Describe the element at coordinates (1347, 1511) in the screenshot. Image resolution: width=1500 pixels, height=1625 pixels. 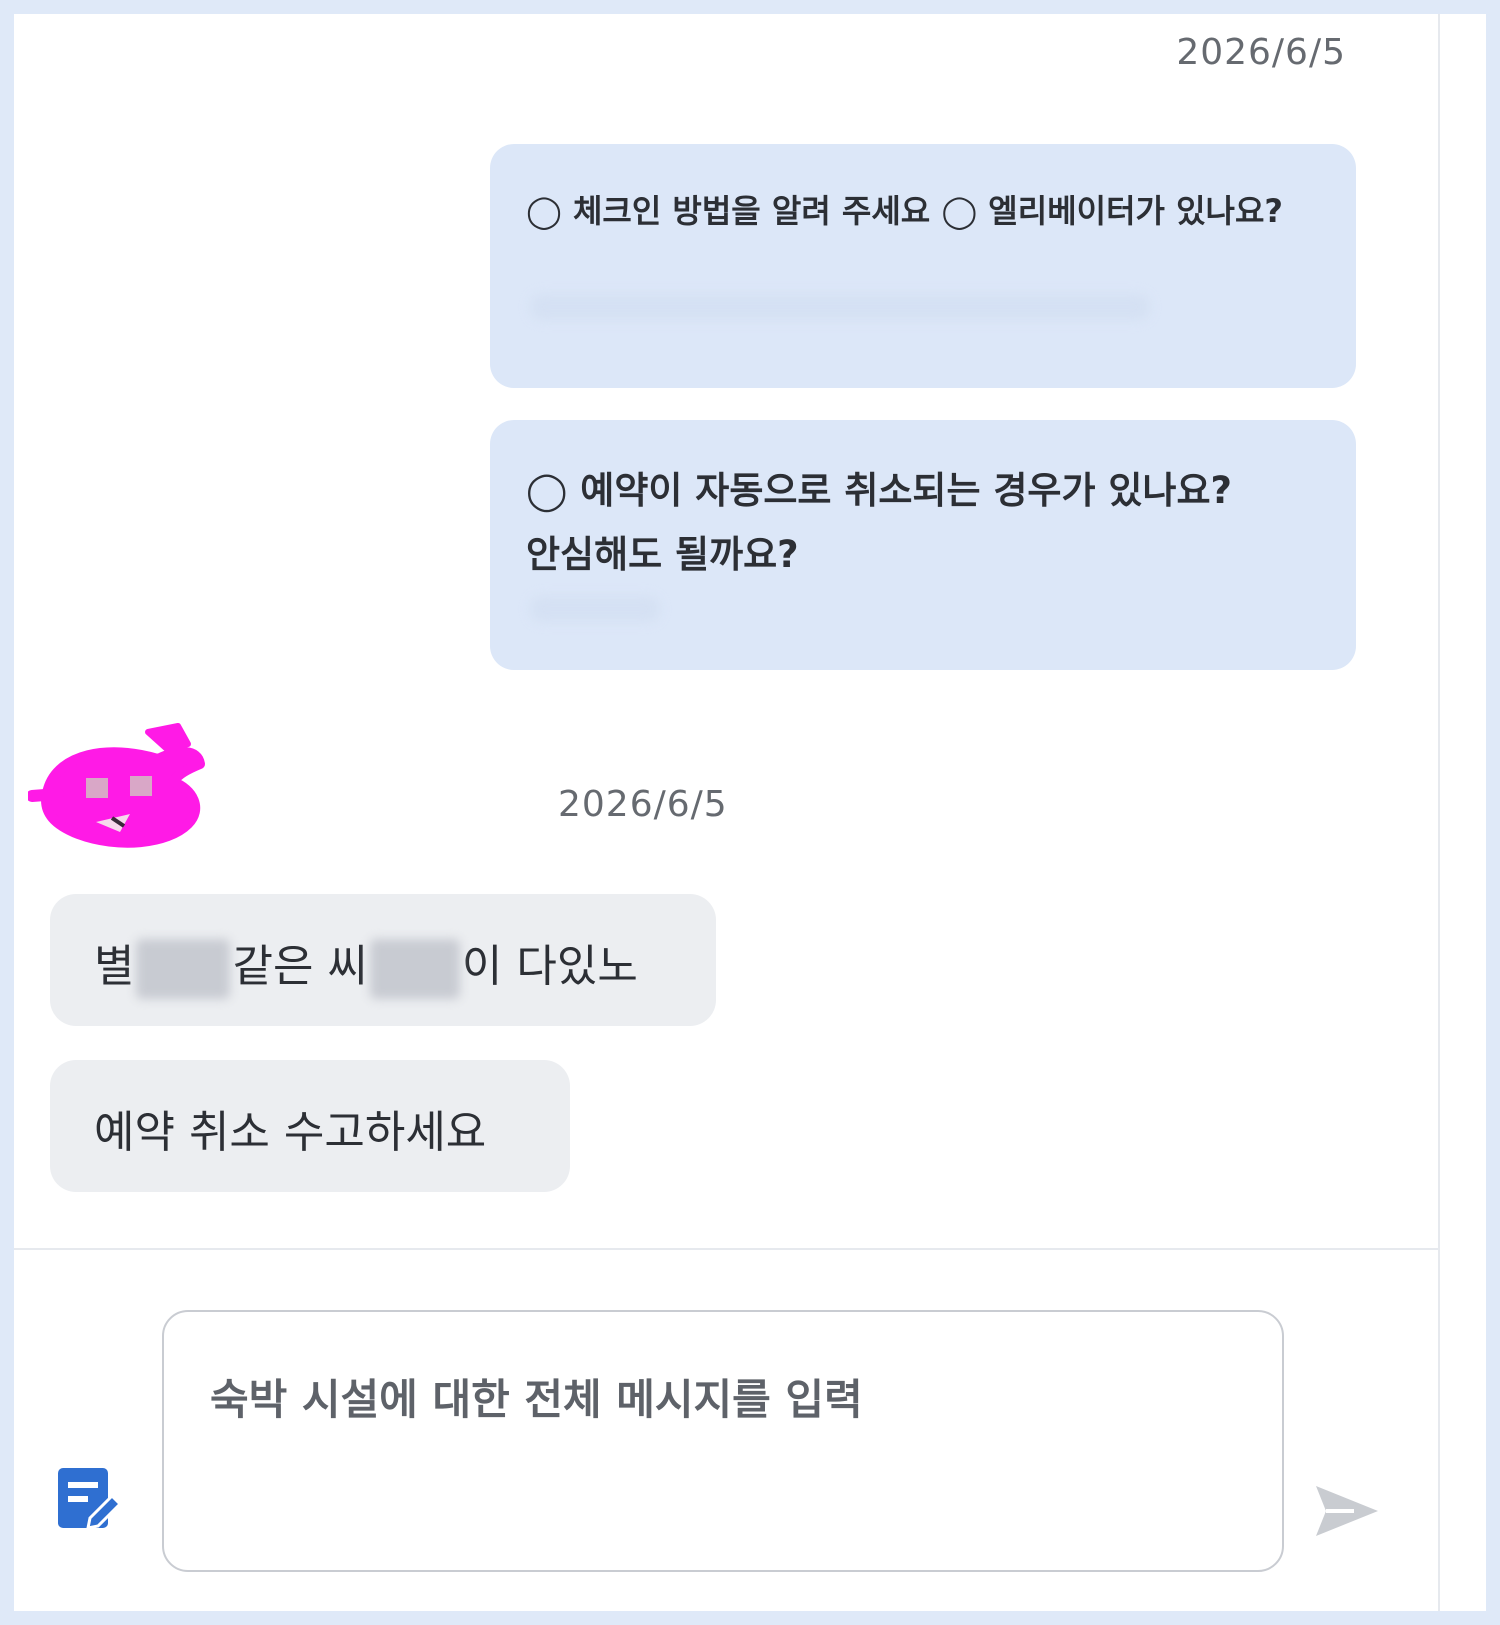
I see `send-arrow-icon` at that location.